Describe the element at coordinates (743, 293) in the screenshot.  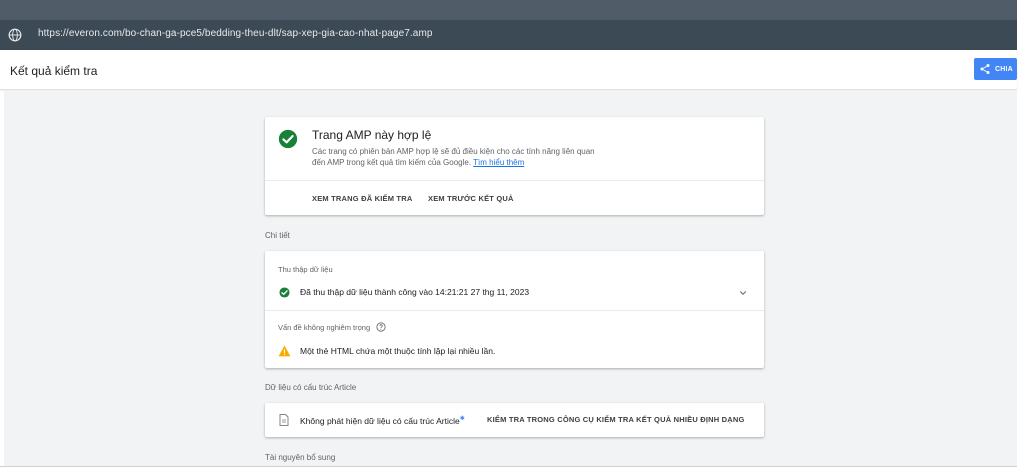
I see `chevron-down-icon` at that location.